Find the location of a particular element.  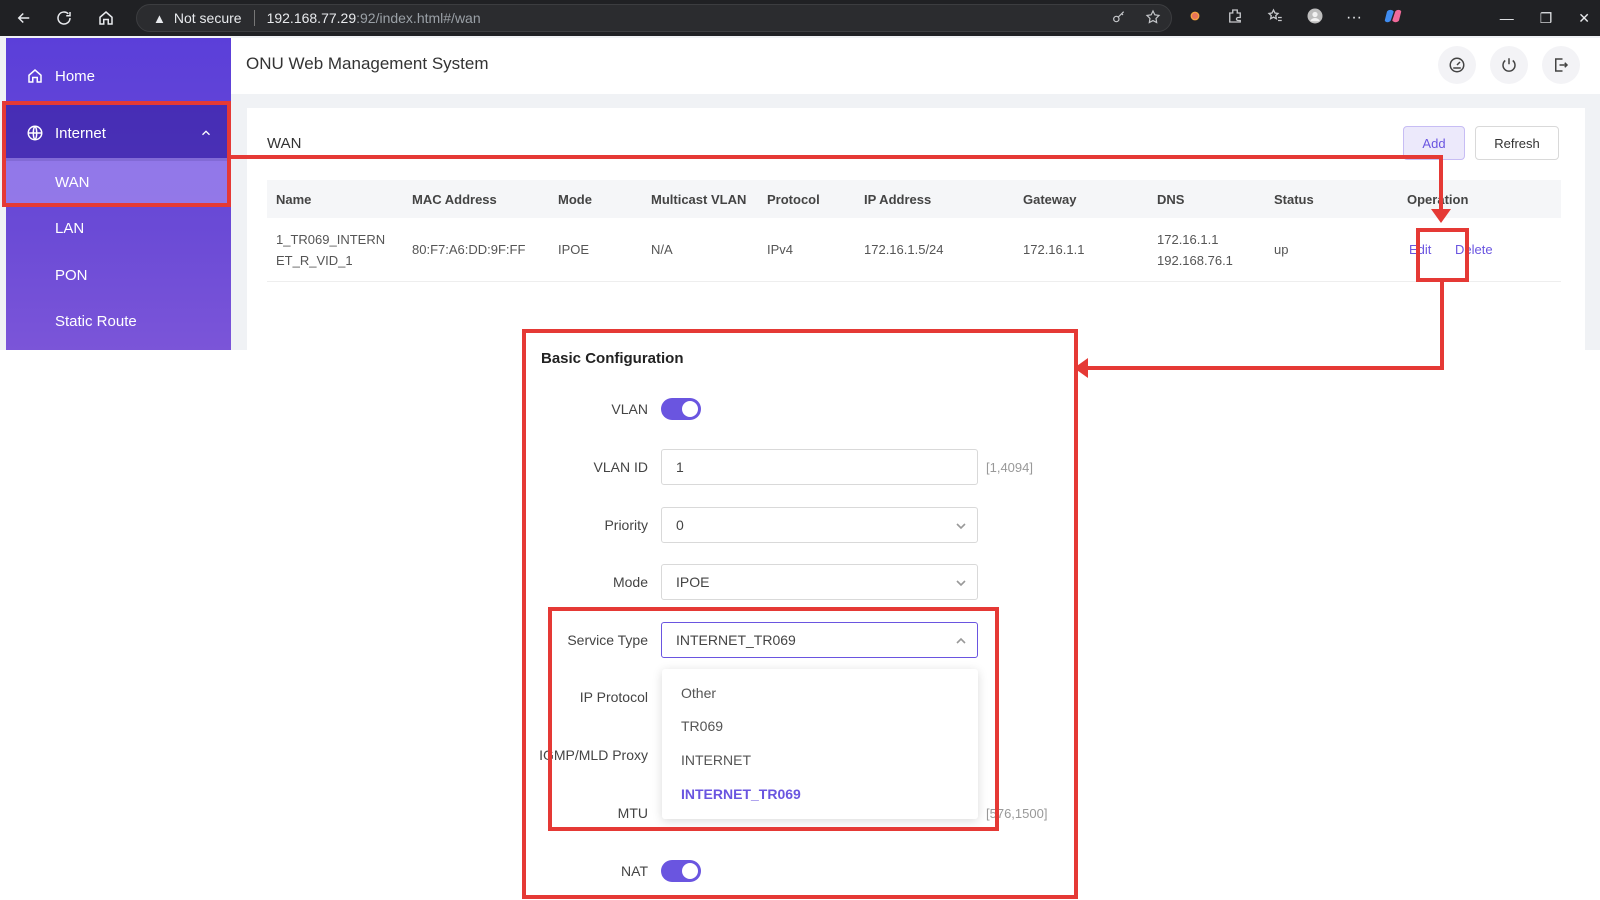

chevron-down-icon is located at coordinates (961, 582).